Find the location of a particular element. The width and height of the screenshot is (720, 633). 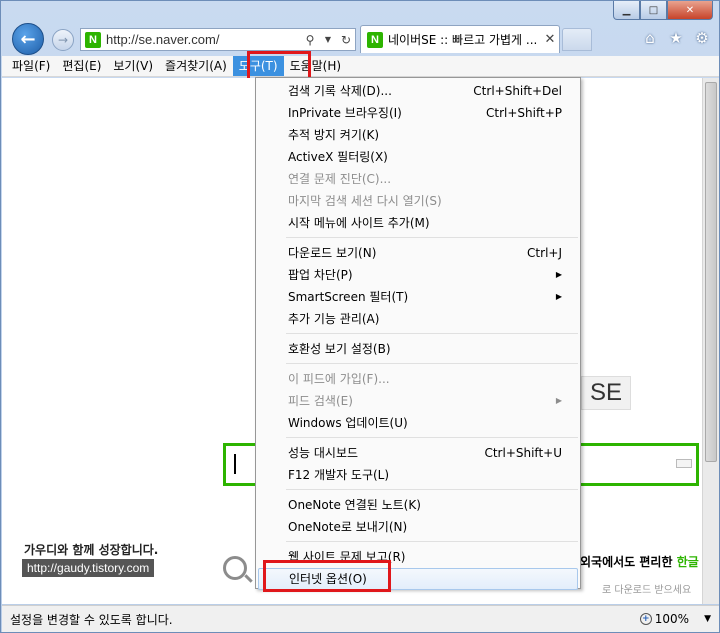

gear-icon: ⚙ is located at coordinates (702, 38).